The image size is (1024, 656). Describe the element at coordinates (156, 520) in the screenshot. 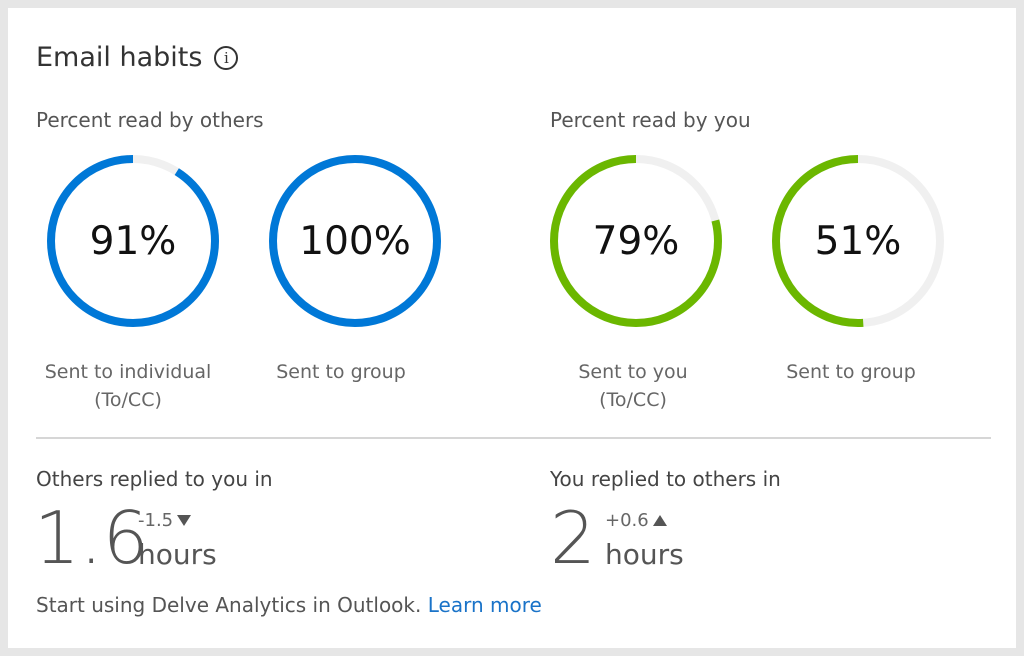

I see `delta-value: -1.5` at that location.